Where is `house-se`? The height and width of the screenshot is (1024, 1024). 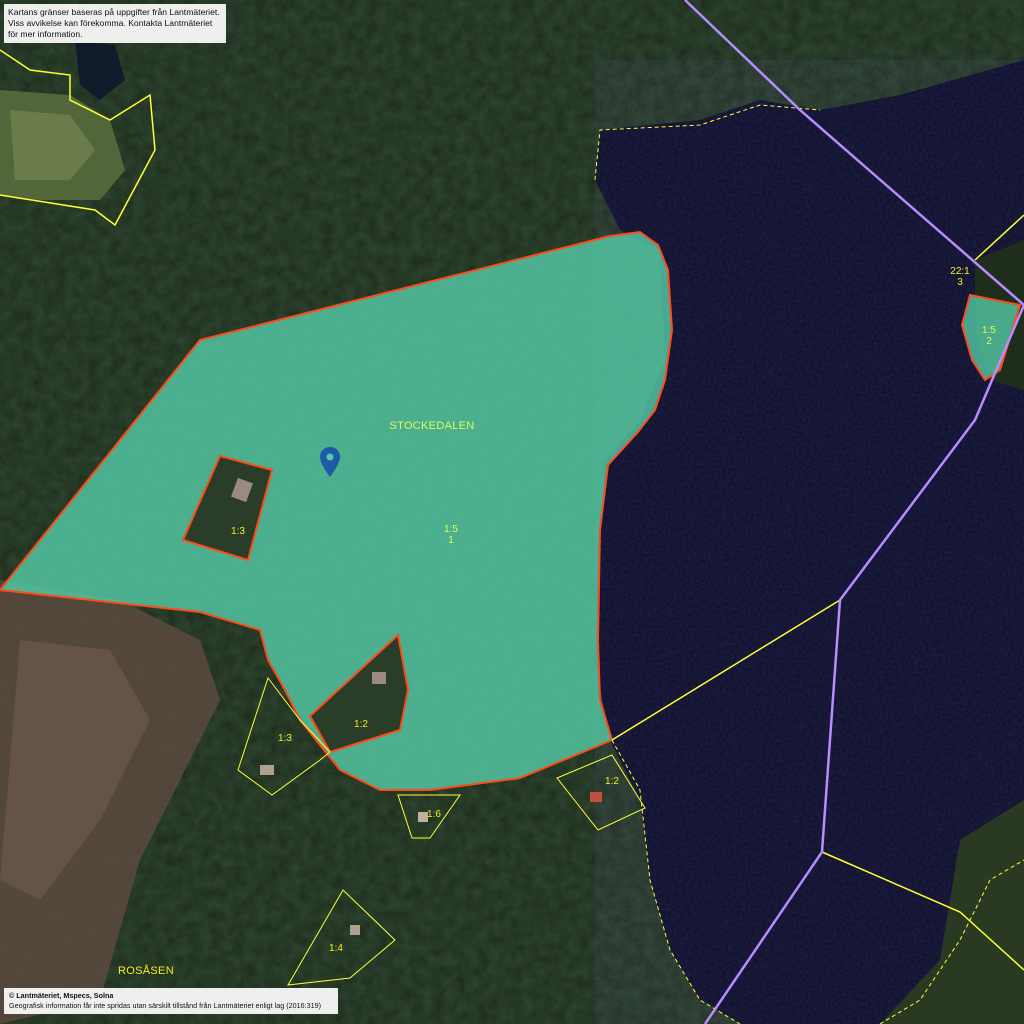 house-se is located at coordinates (596, 797).